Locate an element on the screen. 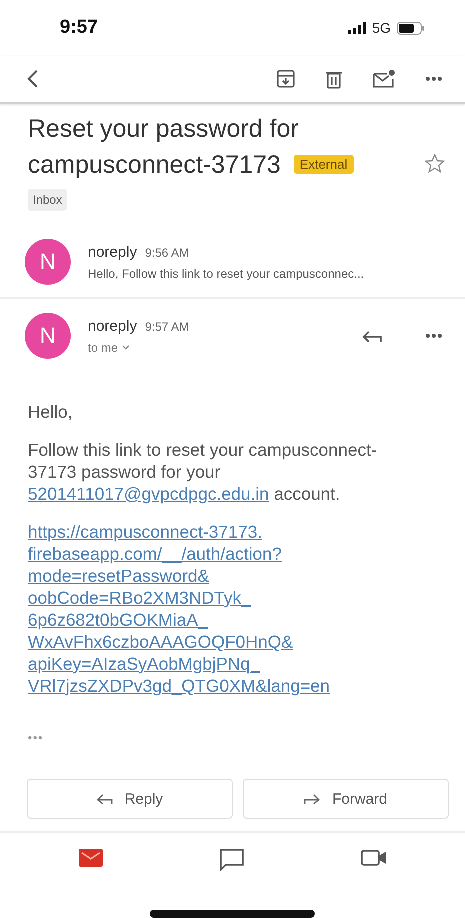 The width and height of the screenshot is (465, 918). clock-time: 9:57 is located at coordinates (79, 28).